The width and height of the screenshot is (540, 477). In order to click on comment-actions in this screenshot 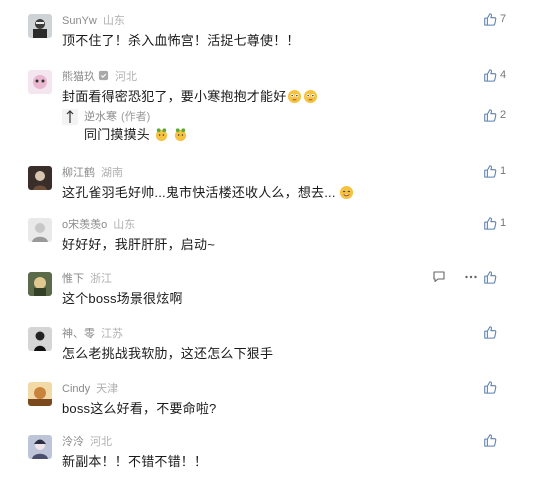, I will do `click(455, 277)`.